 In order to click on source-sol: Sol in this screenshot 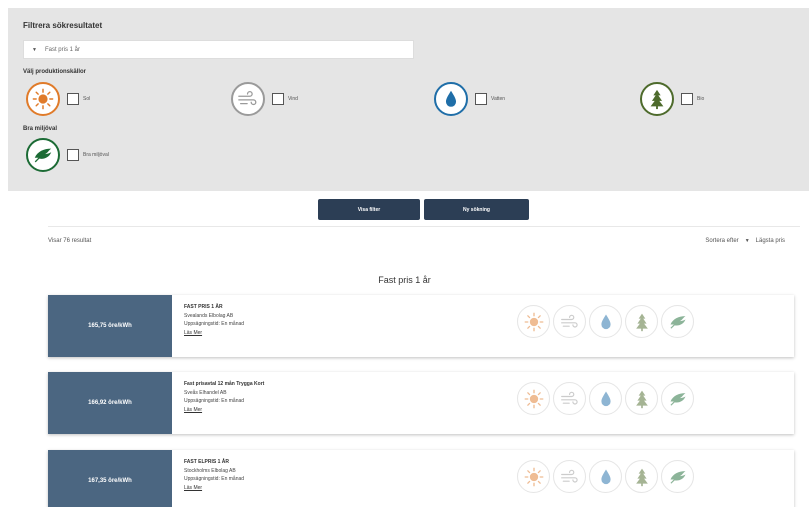, I will do `click(58, 99)`.